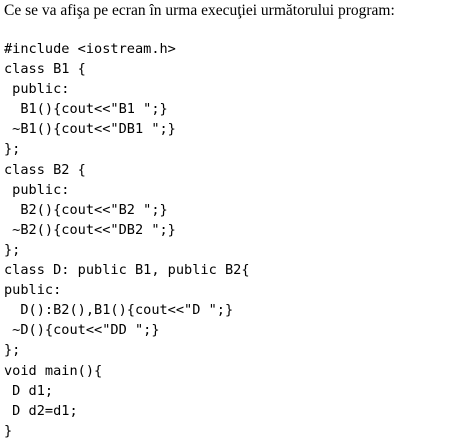  What do you see at coordinates (90, 229) in the screenshot?
I see `code-line: ~B2(){cout<<"DB2 ";}` at bounding box center [90, 229].